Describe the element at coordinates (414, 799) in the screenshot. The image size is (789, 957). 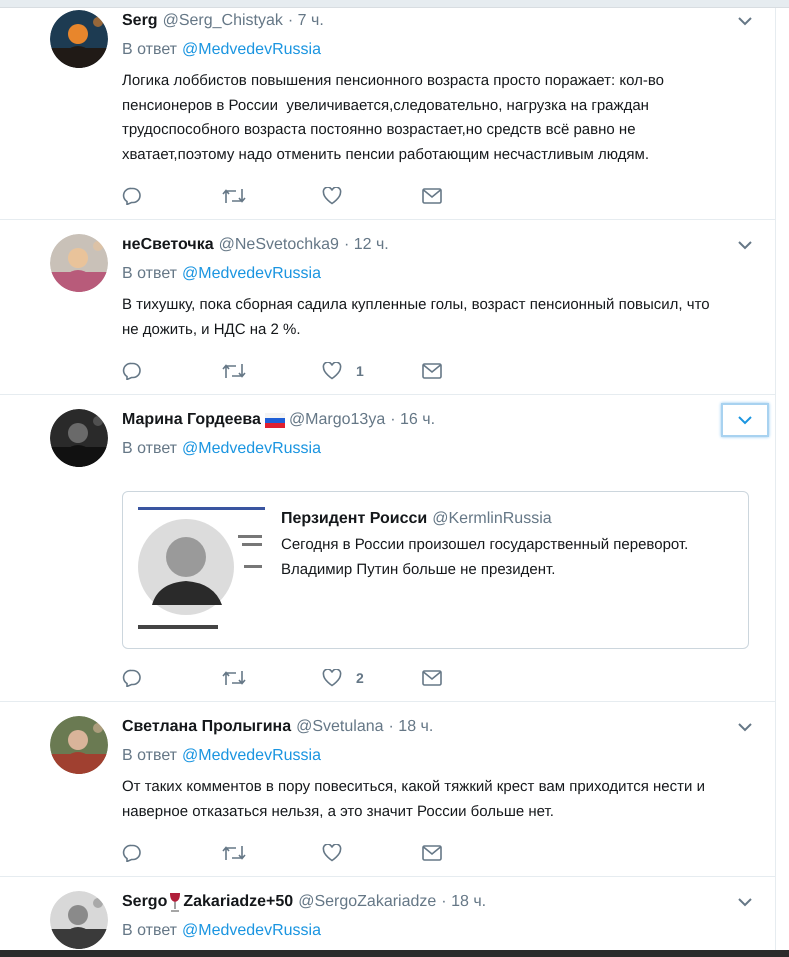
I see `tweet-text: От таких комментов в пору повеситься, какой тяжкий крест вам приходится нести и наверное отказаться нельзя, а это значит России больше нет.` at that location.